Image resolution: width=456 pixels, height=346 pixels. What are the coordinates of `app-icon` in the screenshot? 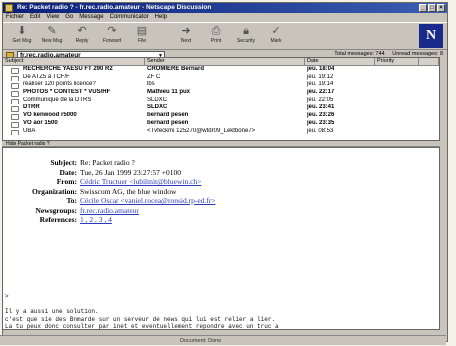 It's located at (9, 8).